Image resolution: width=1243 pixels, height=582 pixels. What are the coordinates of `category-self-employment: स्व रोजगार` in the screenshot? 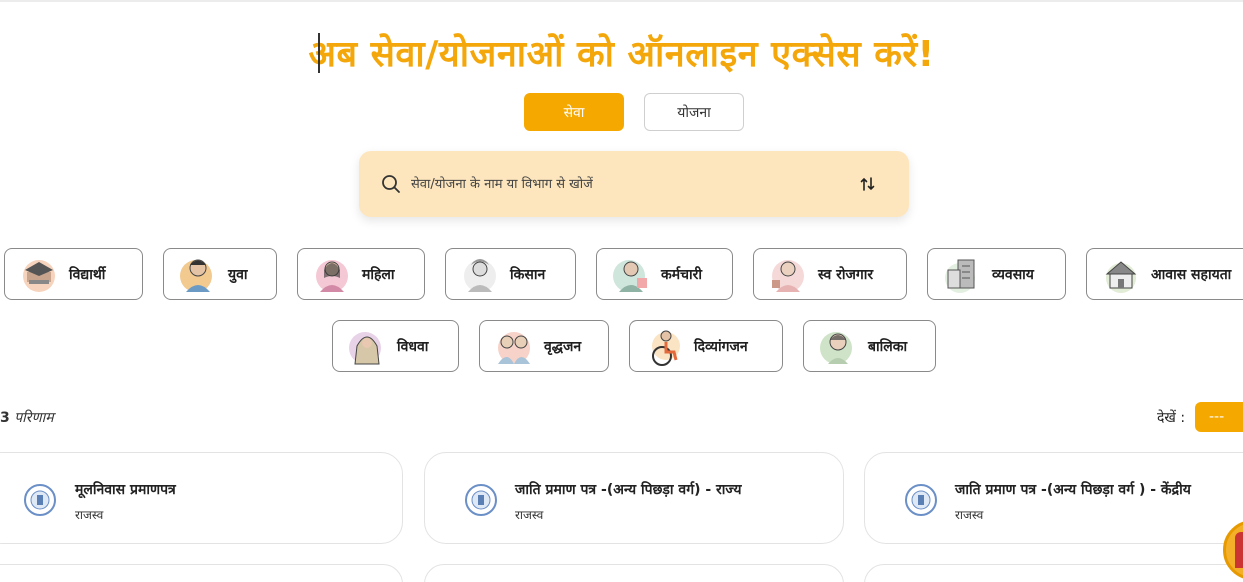 It's located at (830, 274).